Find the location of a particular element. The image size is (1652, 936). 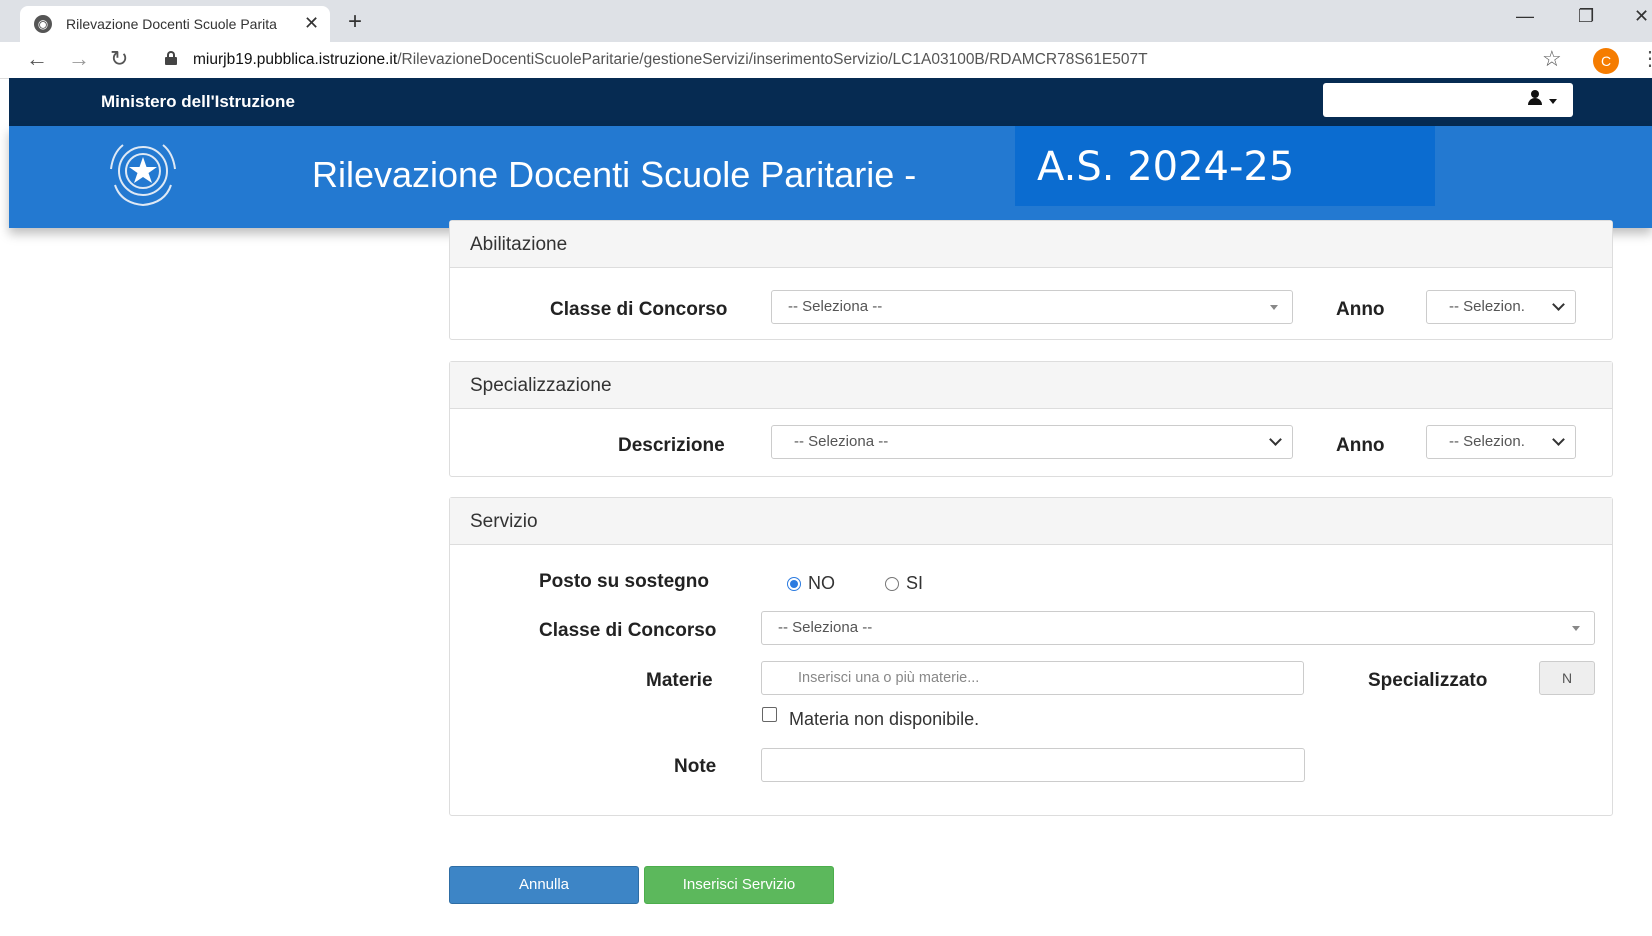

sostegno-si-radio is located at coordinates (892, 584).